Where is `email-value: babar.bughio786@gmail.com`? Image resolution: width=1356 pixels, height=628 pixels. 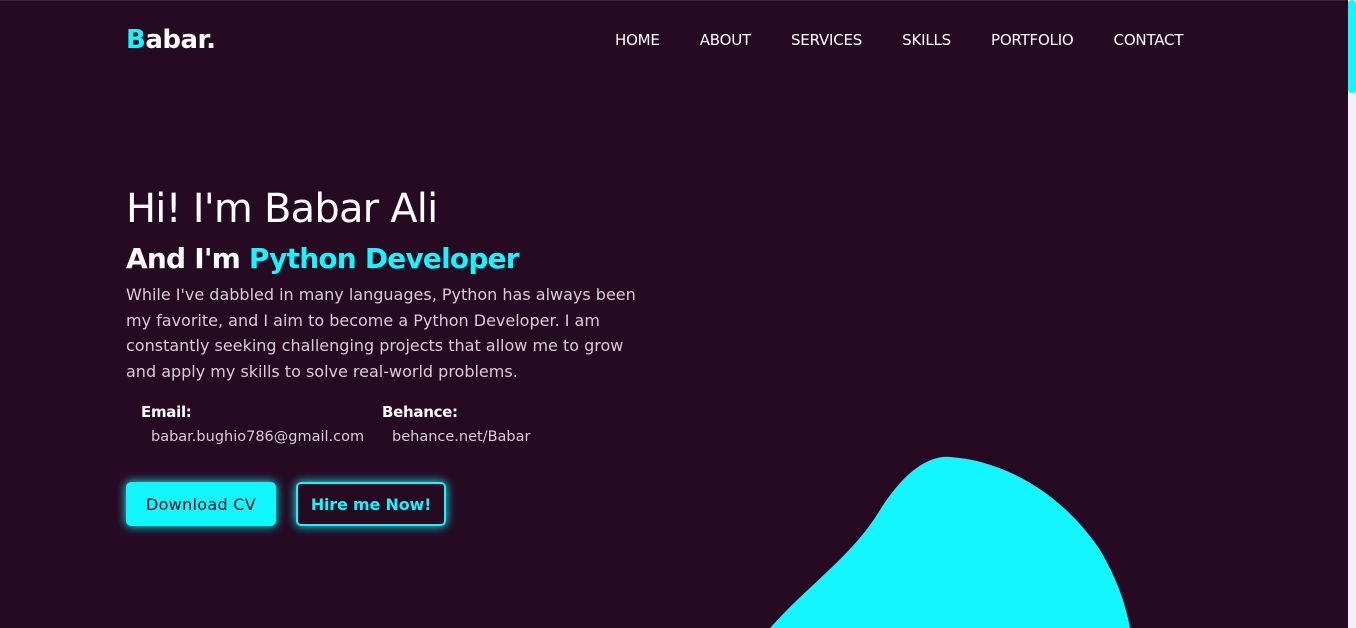 email-value: babar.bughio786@gmail.com is located at coordinates (258, 437).